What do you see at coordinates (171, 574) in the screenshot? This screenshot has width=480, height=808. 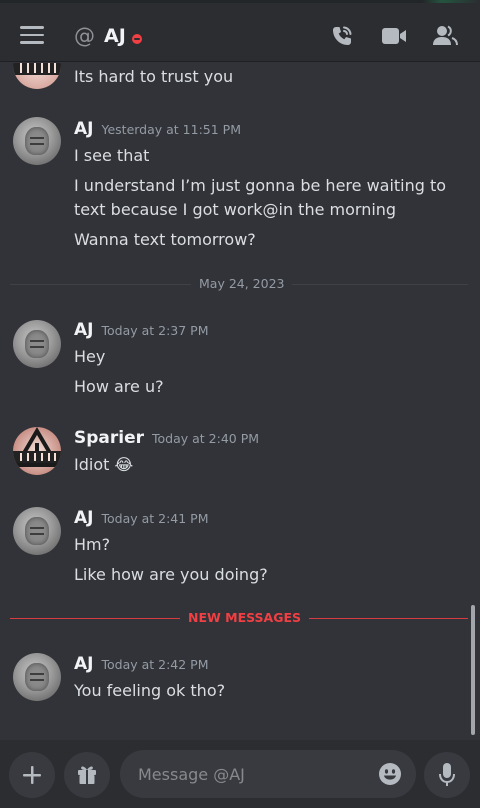 I see `message-line: Like how are you doing?` at bounding box center [171, 574].